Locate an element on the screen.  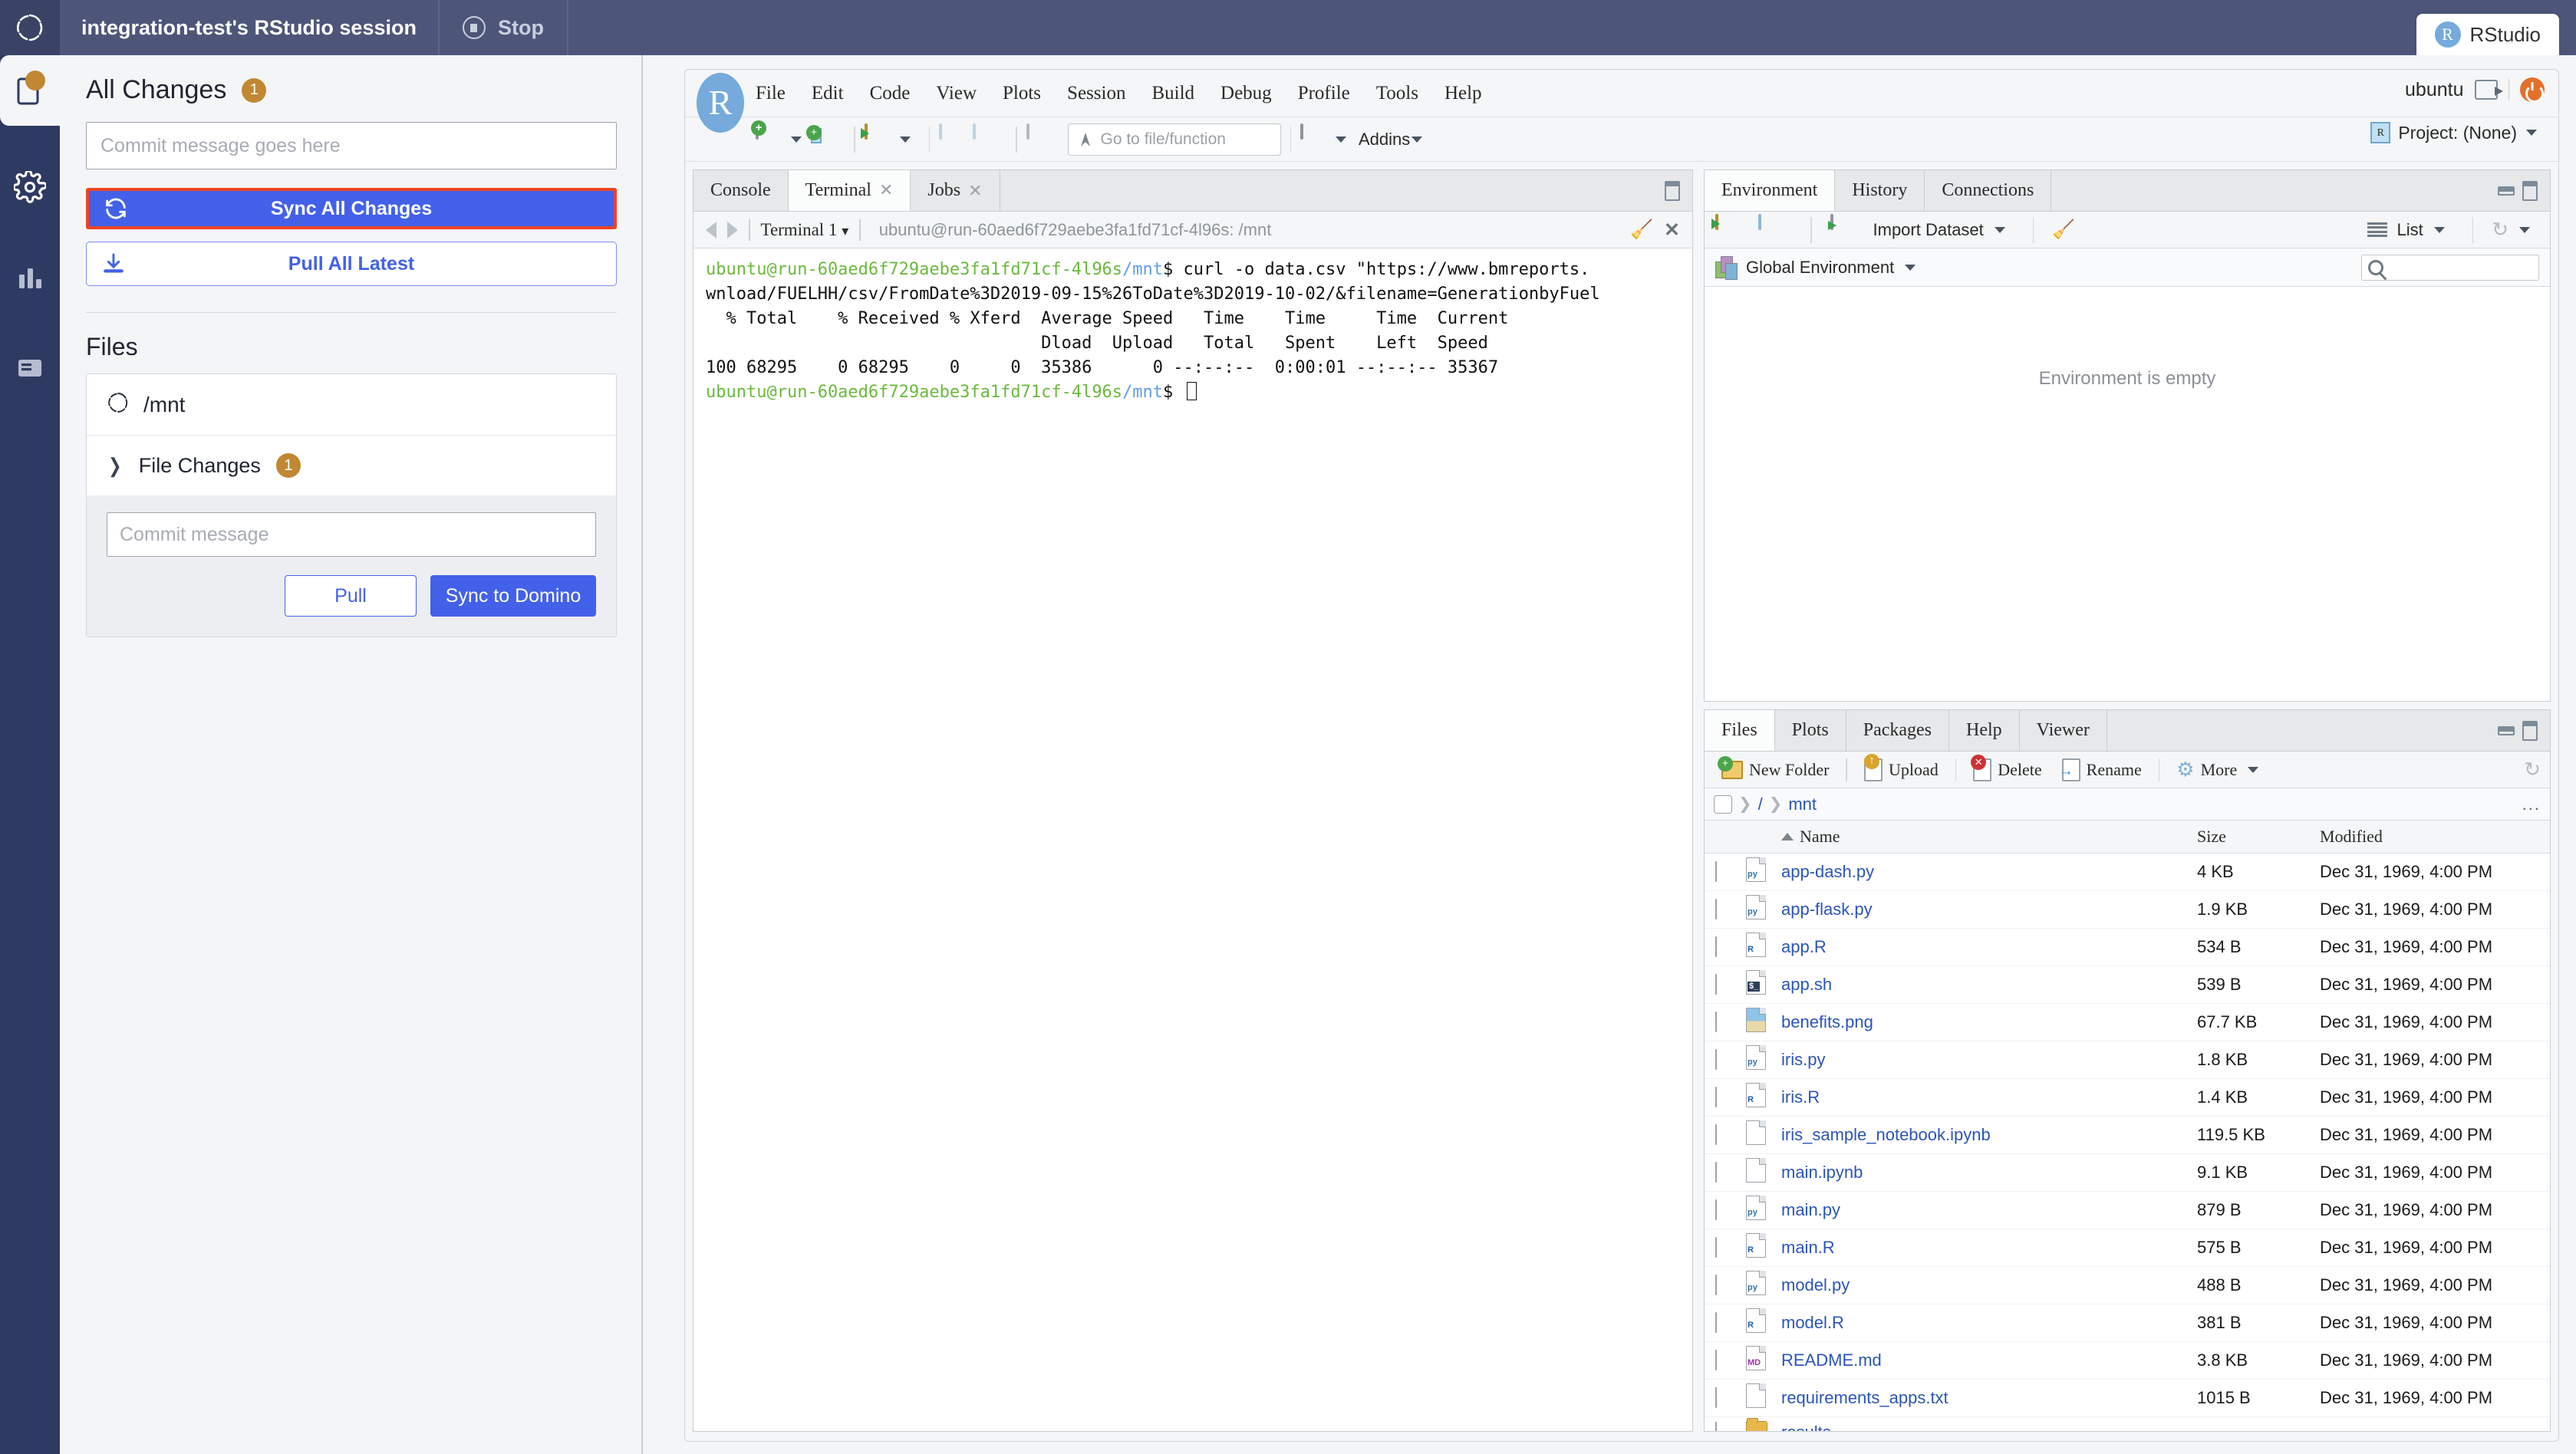
table-row: py model.py 488 B Dec 31, 1969, 4:00 PM is located at coordinates (2127, 1285).